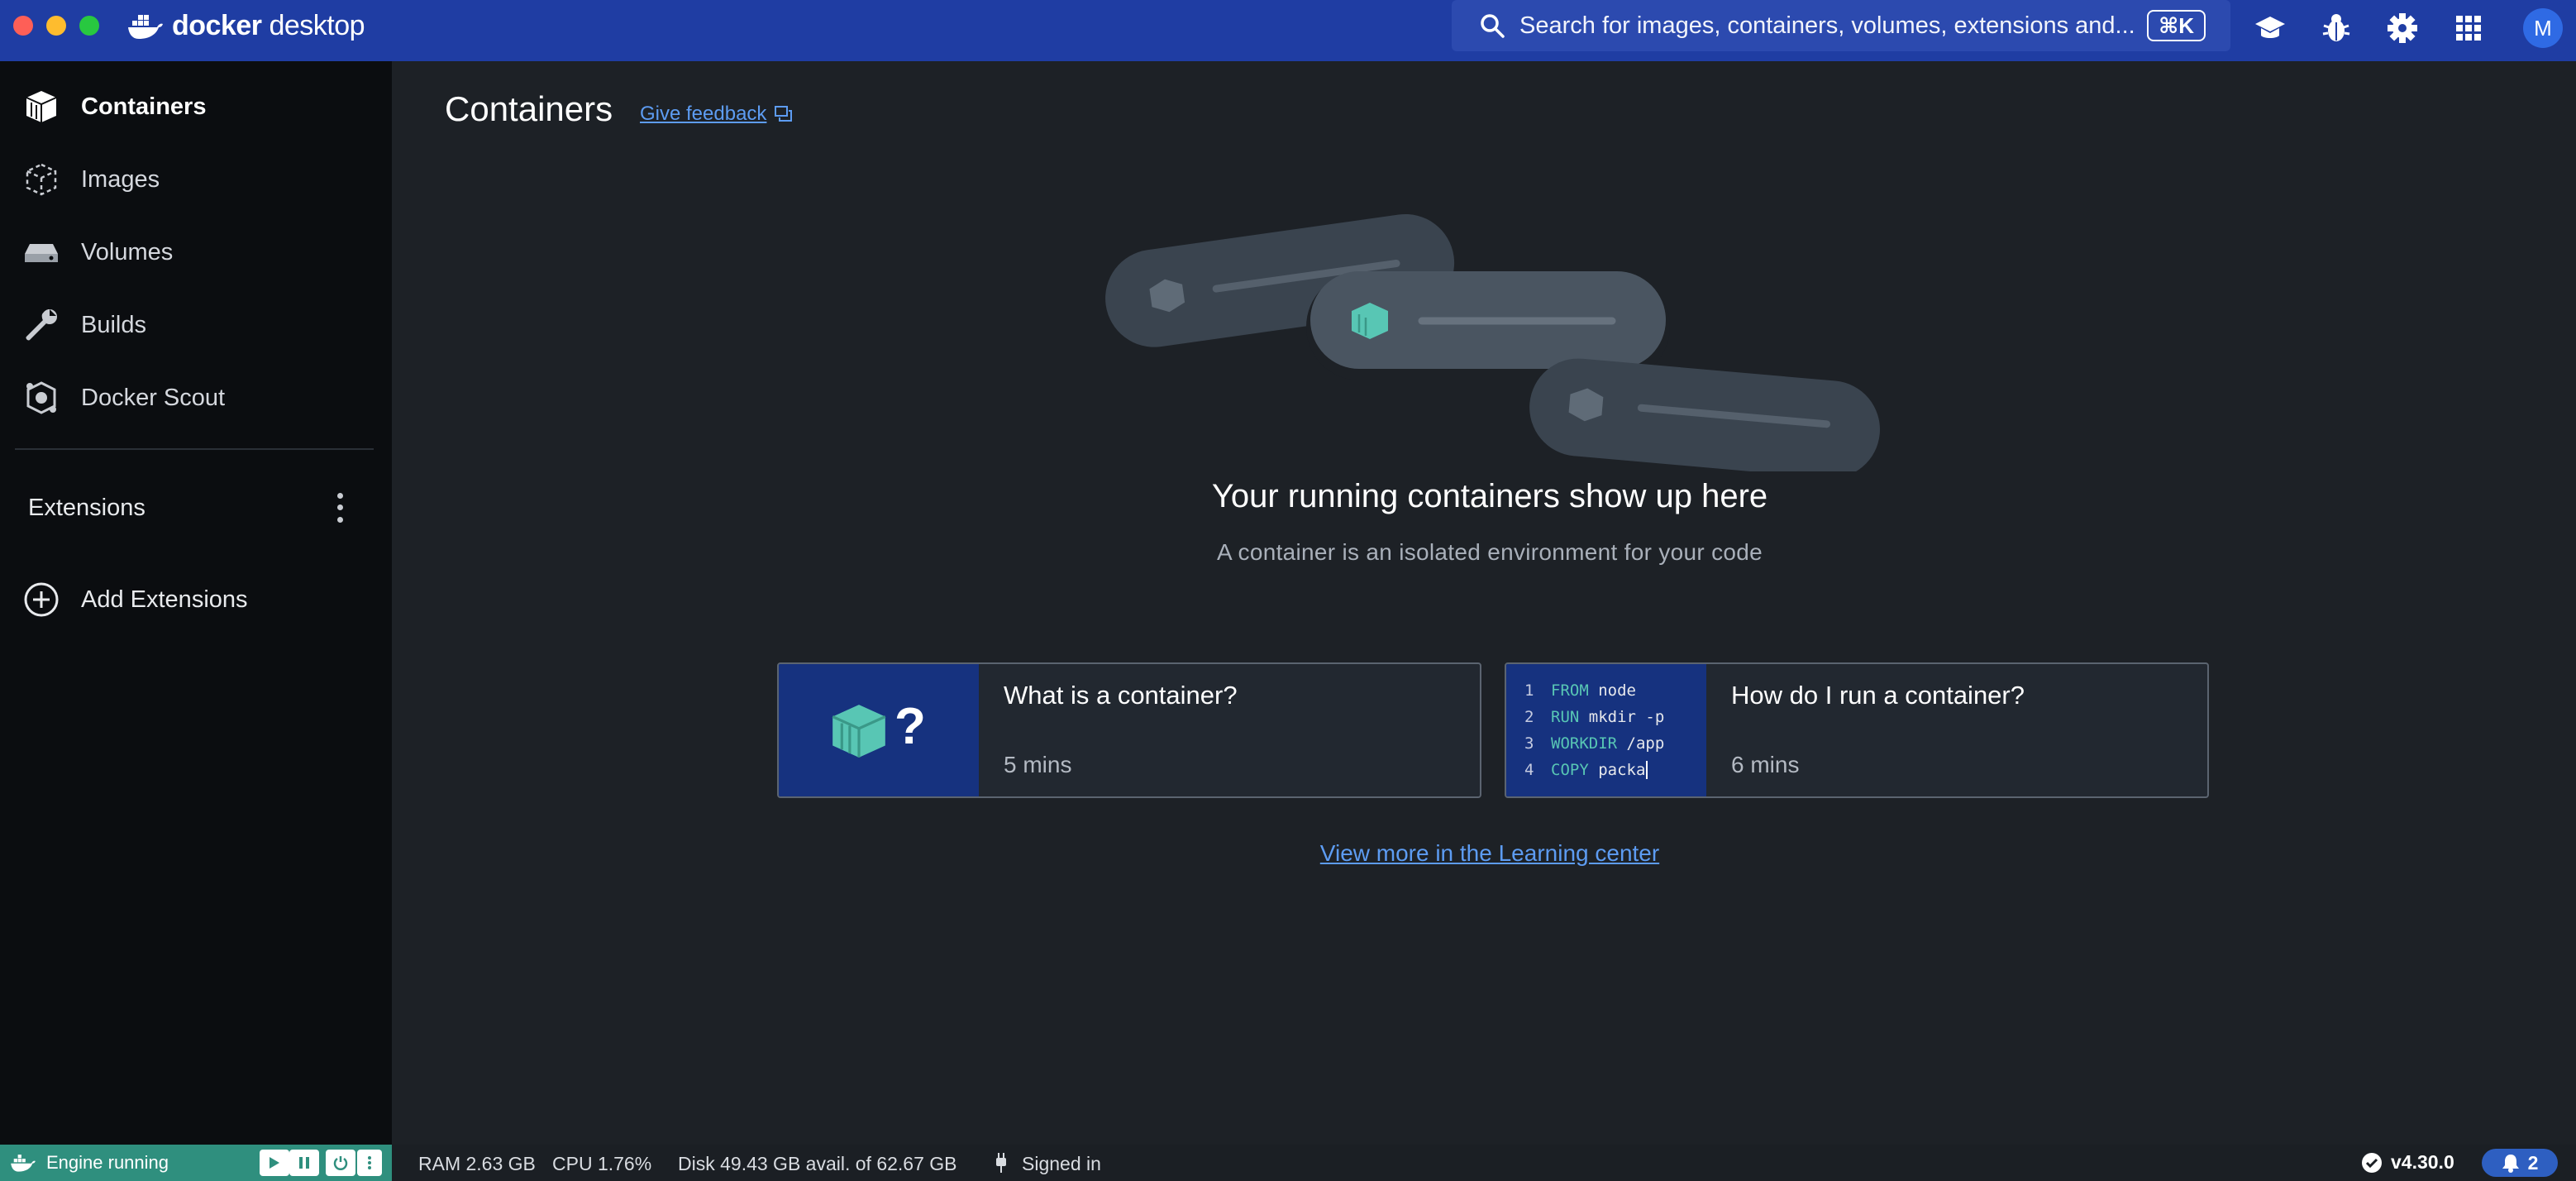 The image size is (2576, 1181). What do you see at coordinates (107, 1162) in the screenshot?
I see `engine-status-label: Engine running` at bounding box center [107, 1162].